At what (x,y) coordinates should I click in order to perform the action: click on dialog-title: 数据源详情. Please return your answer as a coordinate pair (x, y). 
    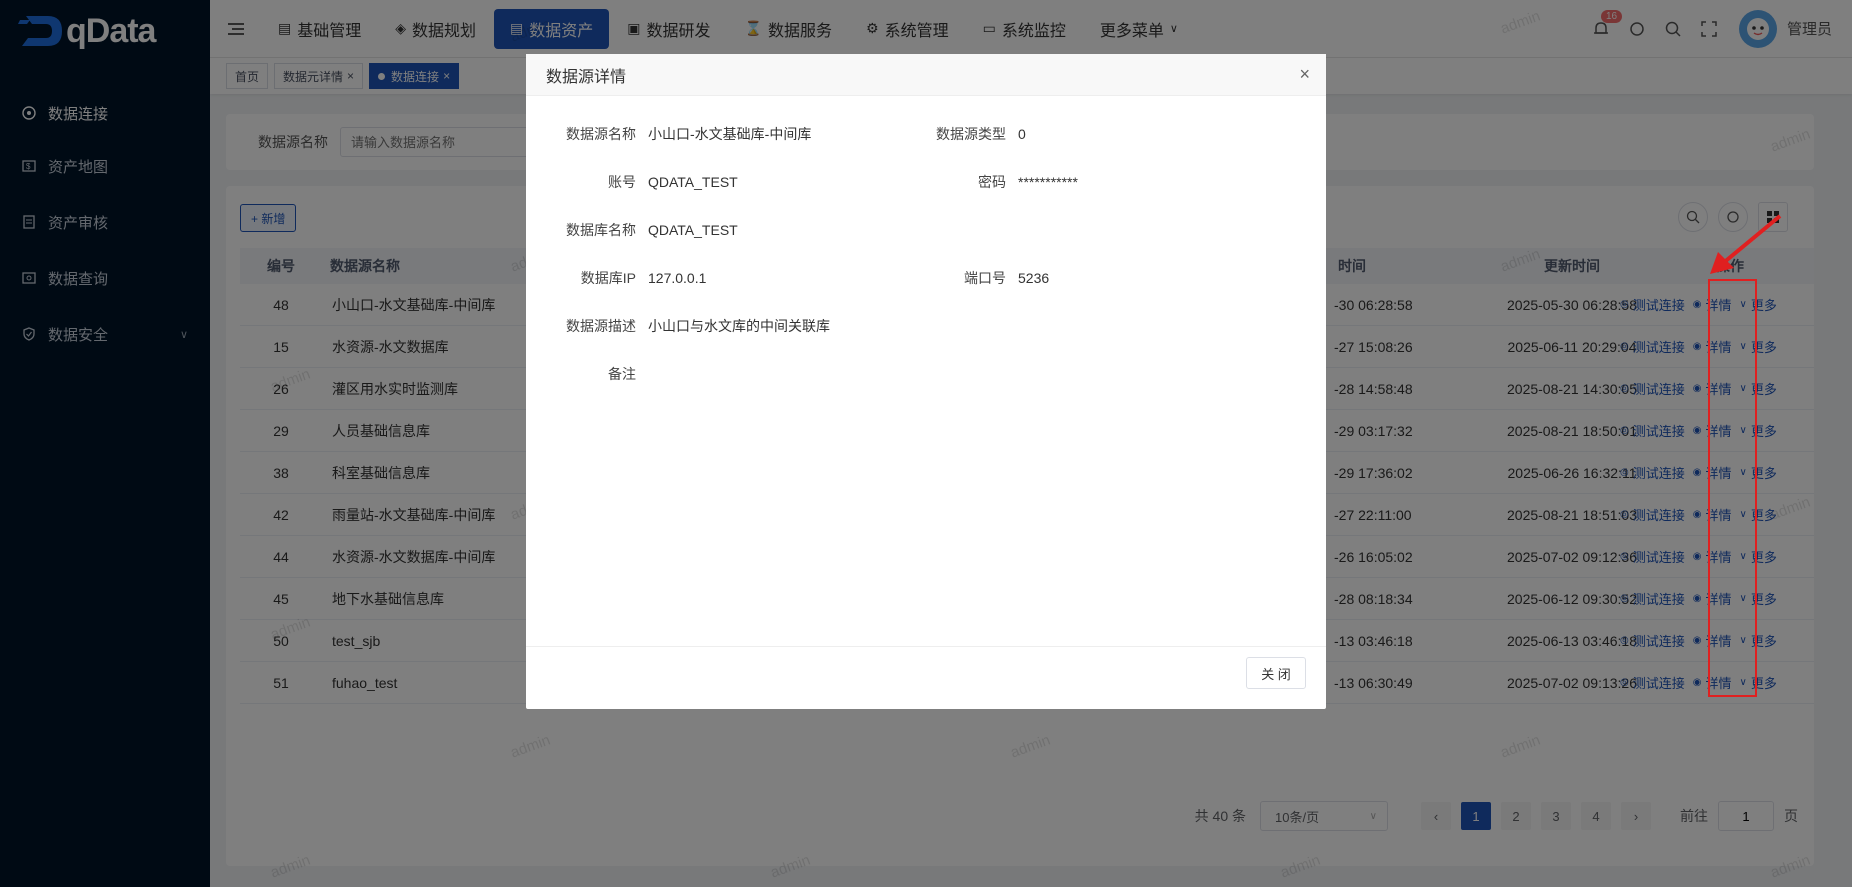
    Looking at the image, I should click on (926, 75).